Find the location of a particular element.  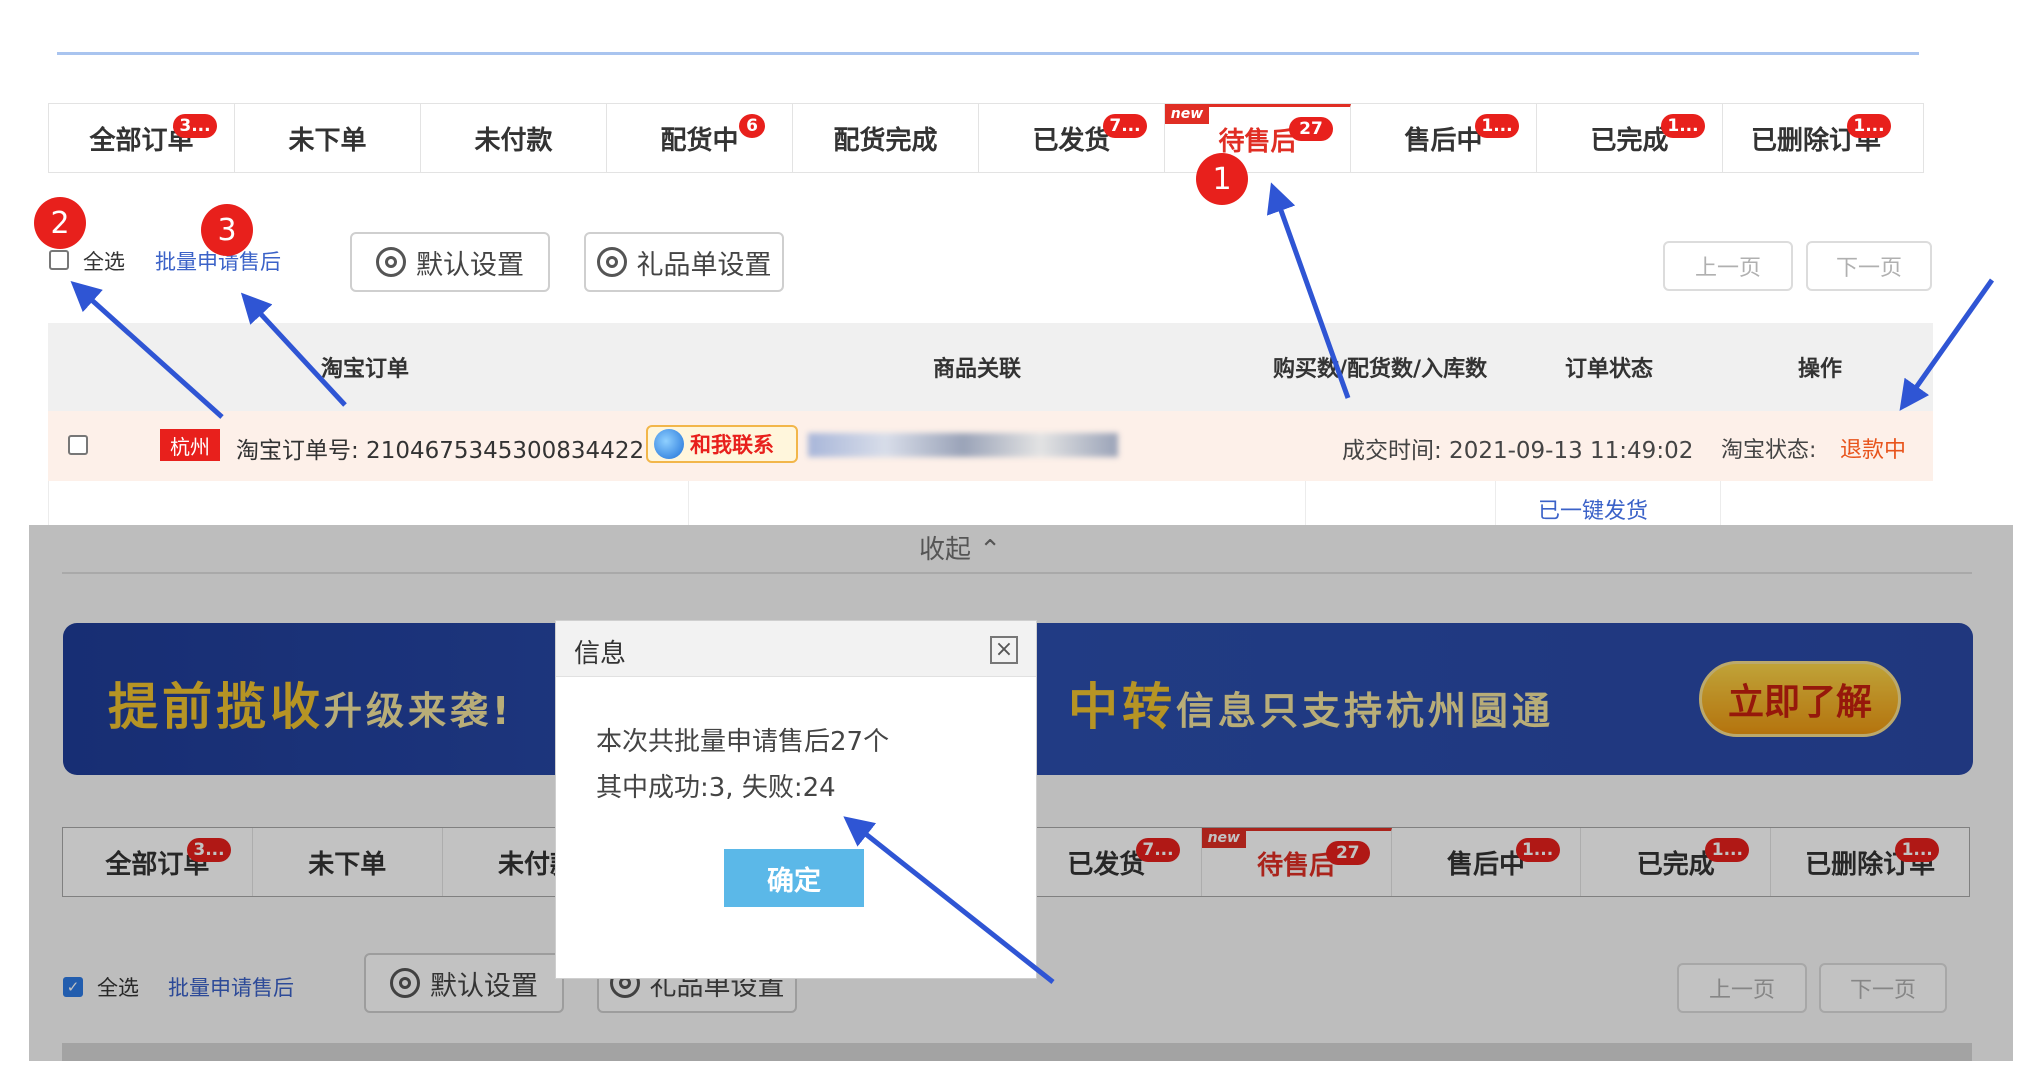

arrow-to-status is located at coordinates (1947, 344).